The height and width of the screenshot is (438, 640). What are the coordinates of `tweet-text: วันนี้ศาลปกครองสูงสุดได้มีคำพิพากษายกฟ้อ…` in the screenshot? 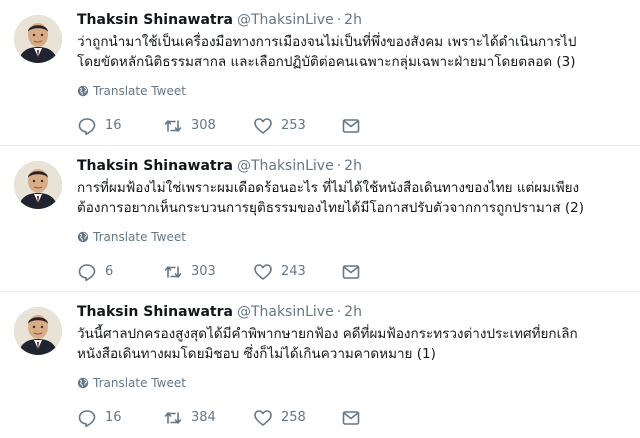 It's located at (356, 344).